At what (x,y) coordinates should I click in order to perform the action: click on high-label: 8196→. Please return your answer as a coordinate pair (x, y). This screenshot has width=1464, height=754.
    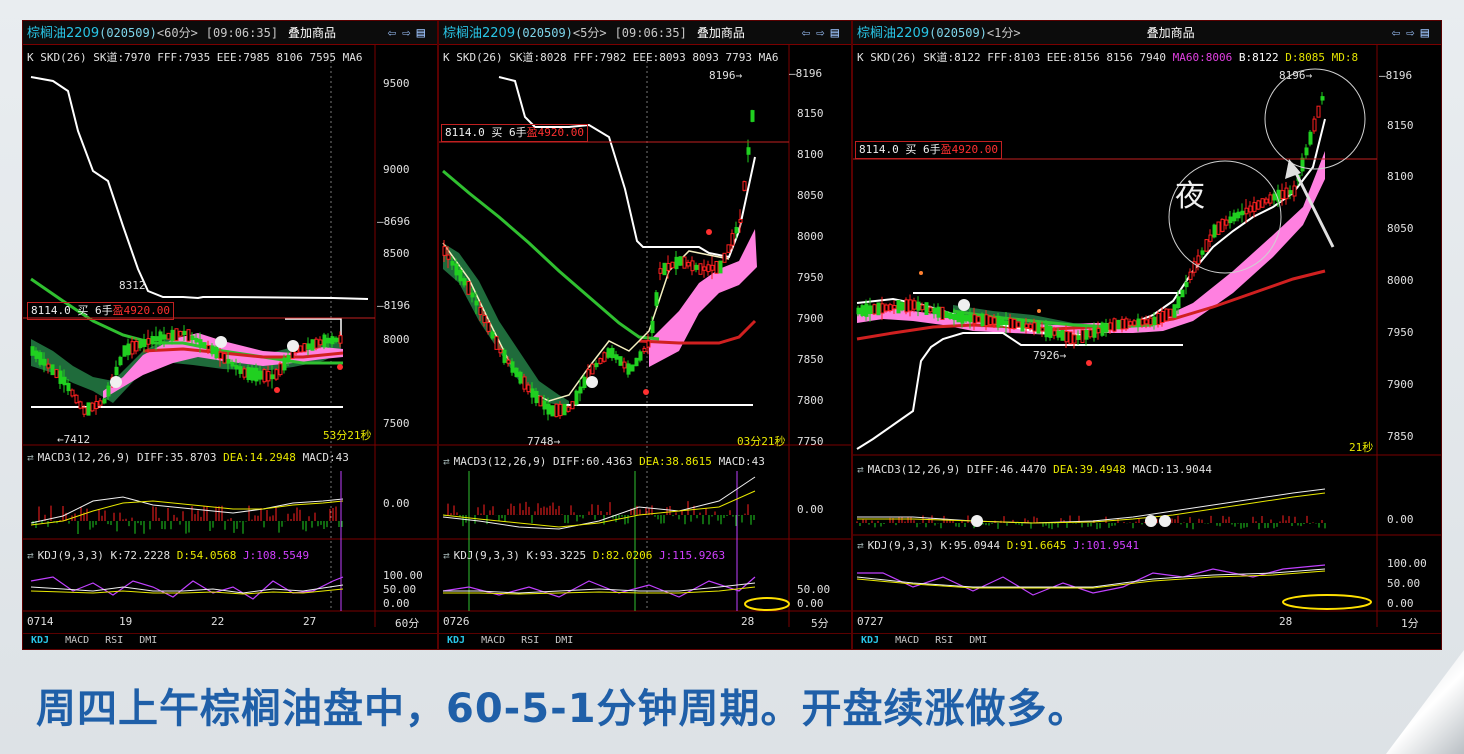
    Looking at the image, I should click on (726, 75).